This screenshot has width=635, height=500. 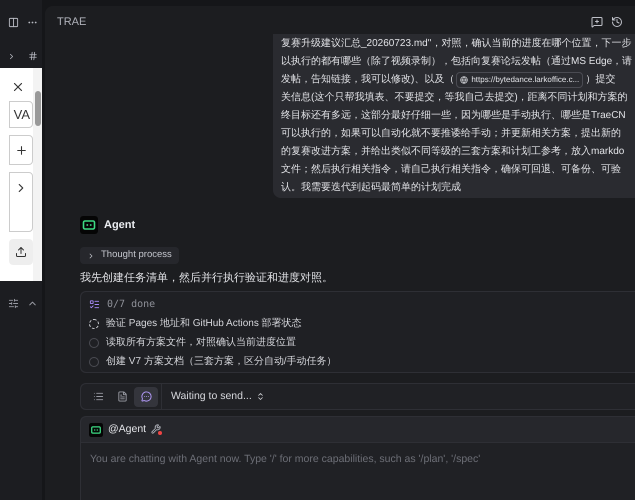 What do you see at coordinates (127, 429) in the screenshot?
I see `agent-mention: @Agent` at bounding box center [127, 429].